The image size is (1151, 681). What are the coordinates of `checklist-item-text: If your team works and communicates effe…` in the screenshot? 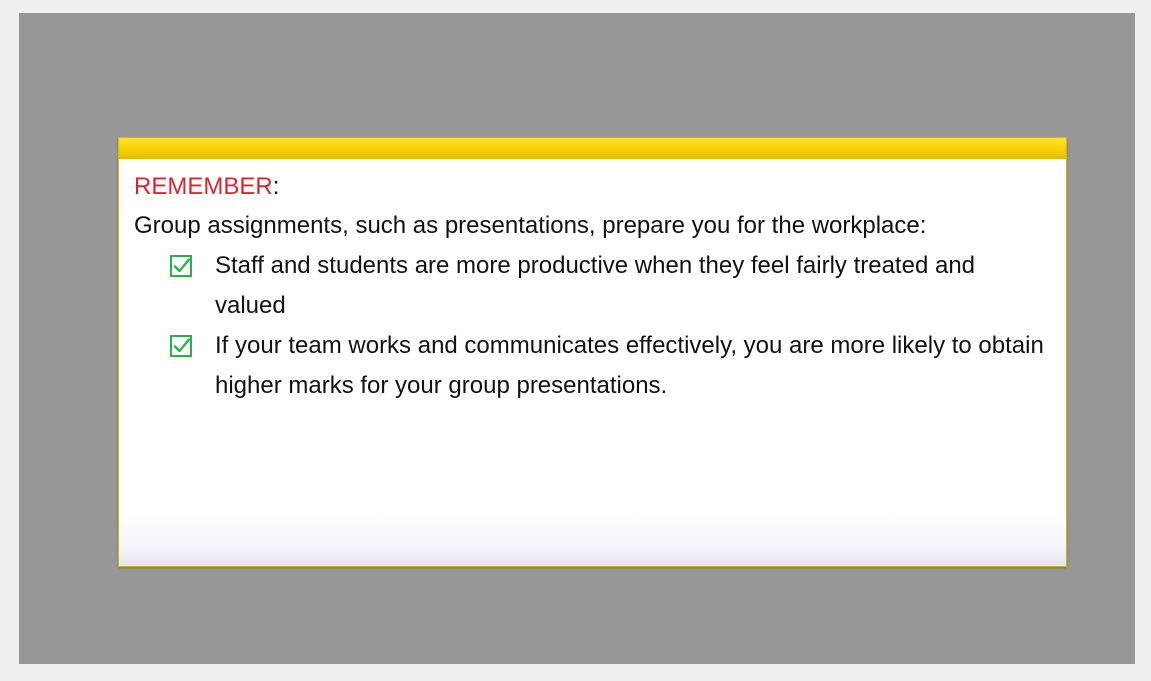 It's located at (629, 365).